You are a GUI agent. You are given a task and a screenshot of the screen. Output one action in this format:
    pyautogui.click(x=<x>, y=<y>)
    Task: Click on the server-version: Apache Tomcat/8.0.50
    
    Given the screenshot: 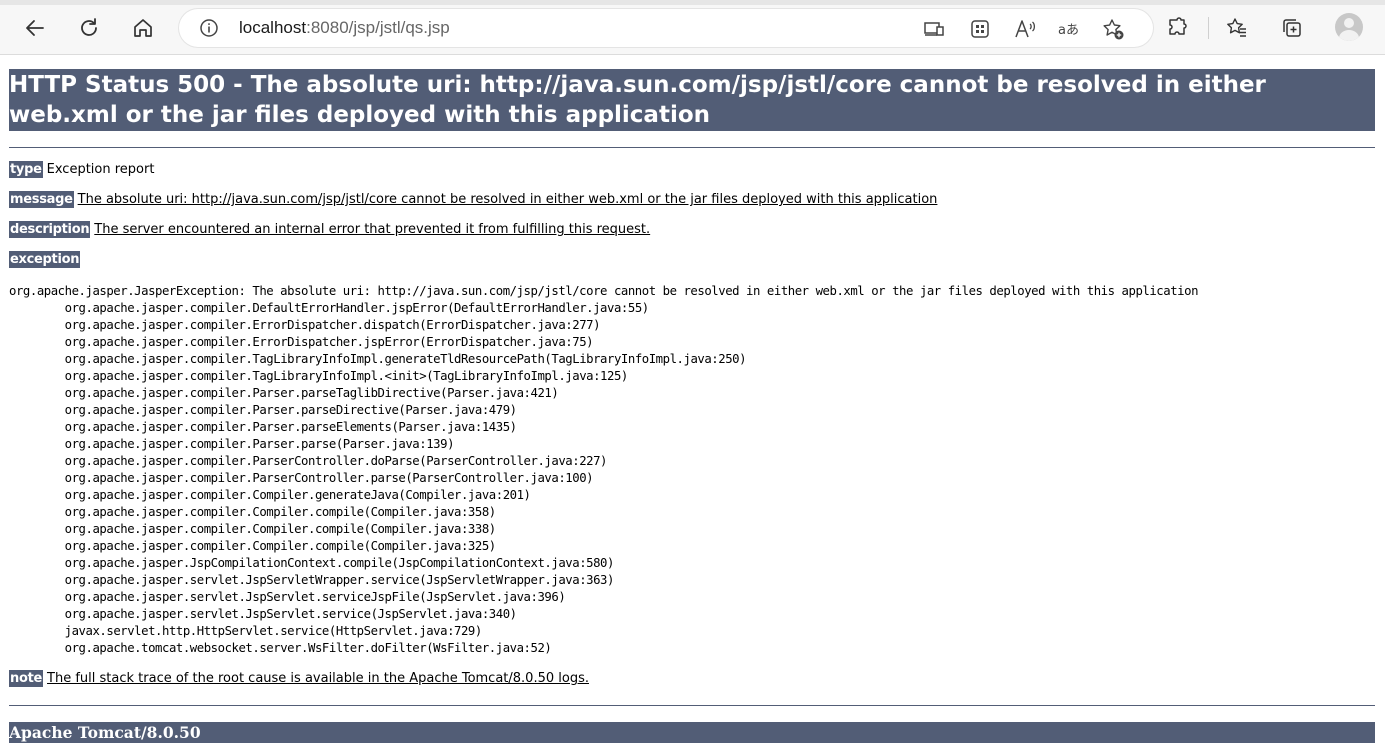 What is the action you would take?
    pyautogui.click(x=105, y=732)
    